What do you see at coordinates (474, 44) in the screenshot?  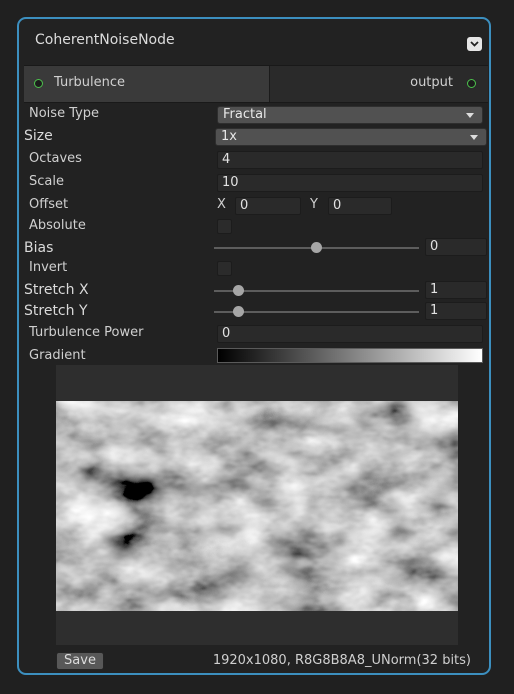 I see `chevron-down-icon` at bounding box center [474, 44].